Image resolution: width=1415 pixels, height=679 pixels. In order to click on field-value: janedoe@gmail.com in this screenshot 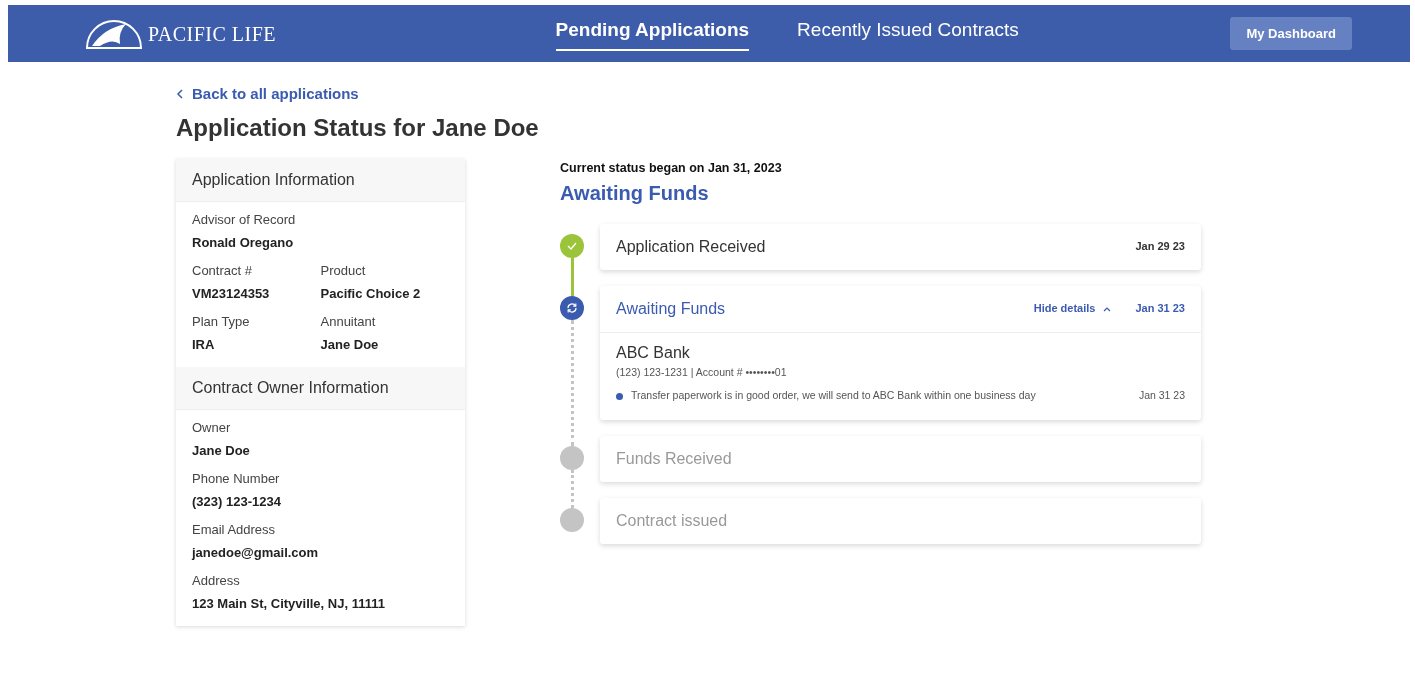, I will do `click(255, 553)`.